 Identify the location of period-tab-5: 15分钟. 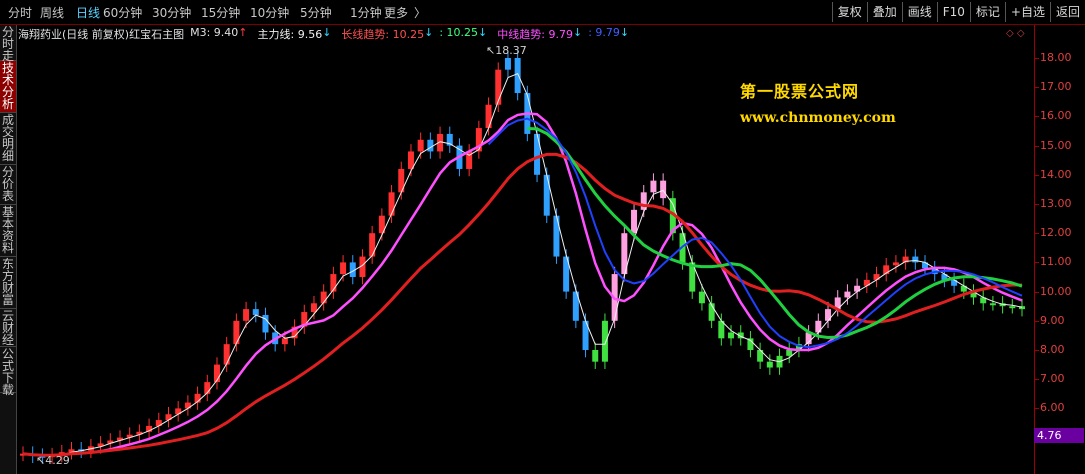
(220, 12).